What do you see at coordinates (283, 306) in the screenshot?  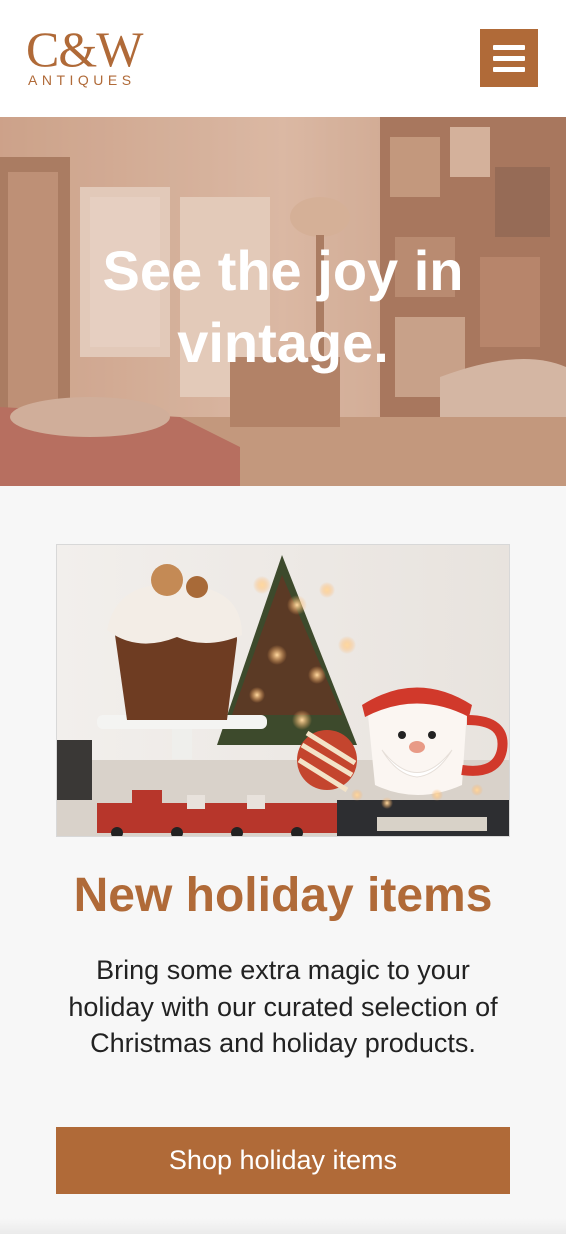 I see `hero-title: See the joy in vintage.` at bounding box center [283, 306].